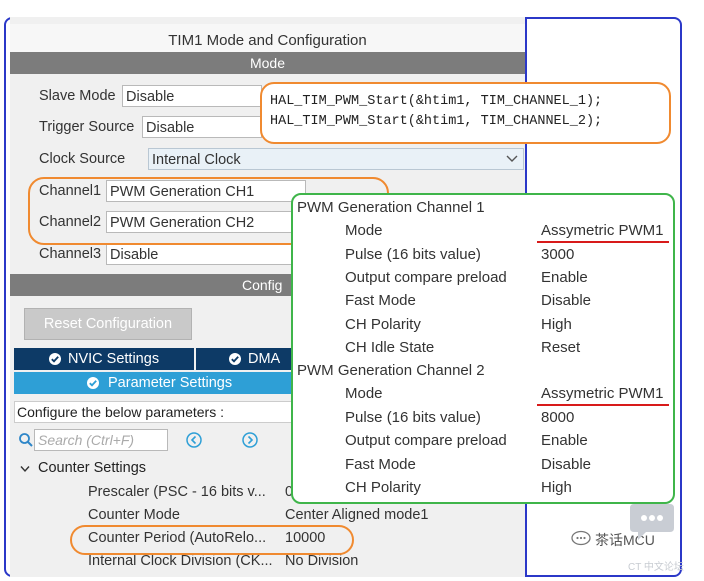 This screenshot has height=581, width=704. Describe the element at coordinates (413, 254) in the screenshot. I see `ch1-pulse-name: Pulse (16 bits value)` at that location.